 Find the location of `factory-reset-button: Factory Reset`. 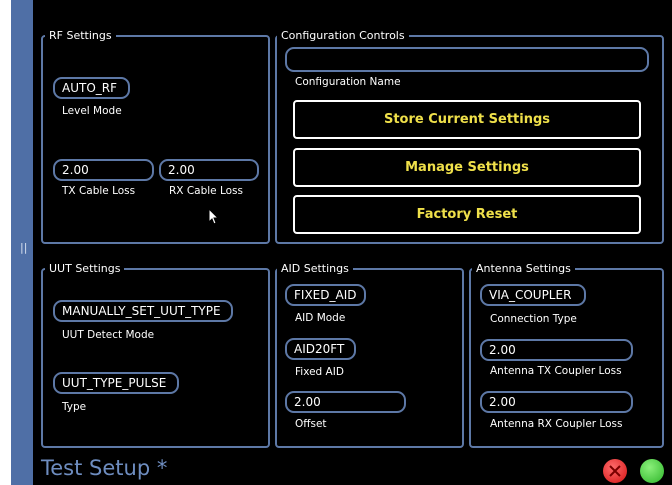

factory-reset-button: Factory Reset is located at coordinates (467, 214).